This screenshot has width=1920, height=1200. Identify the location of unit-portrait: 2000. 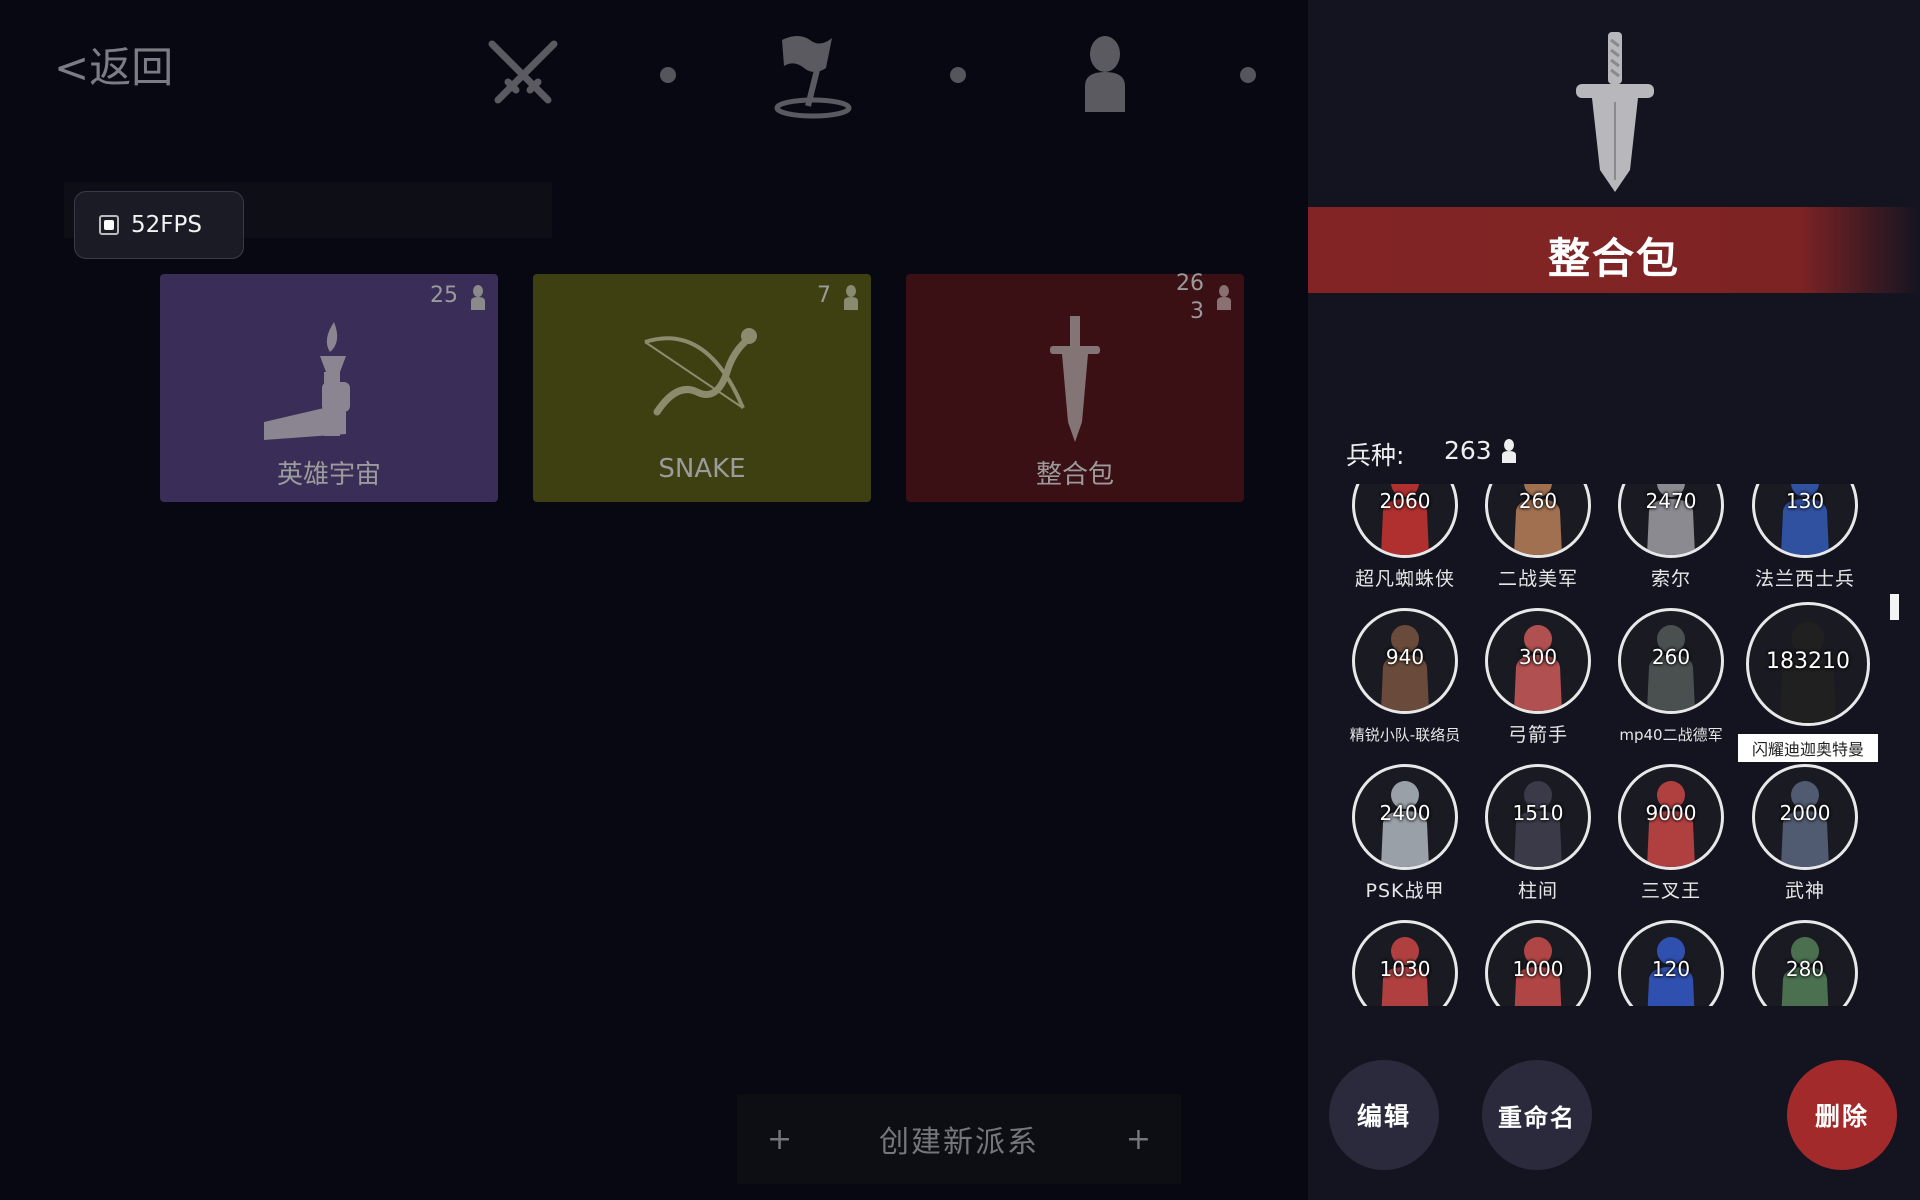
(1805, 817).